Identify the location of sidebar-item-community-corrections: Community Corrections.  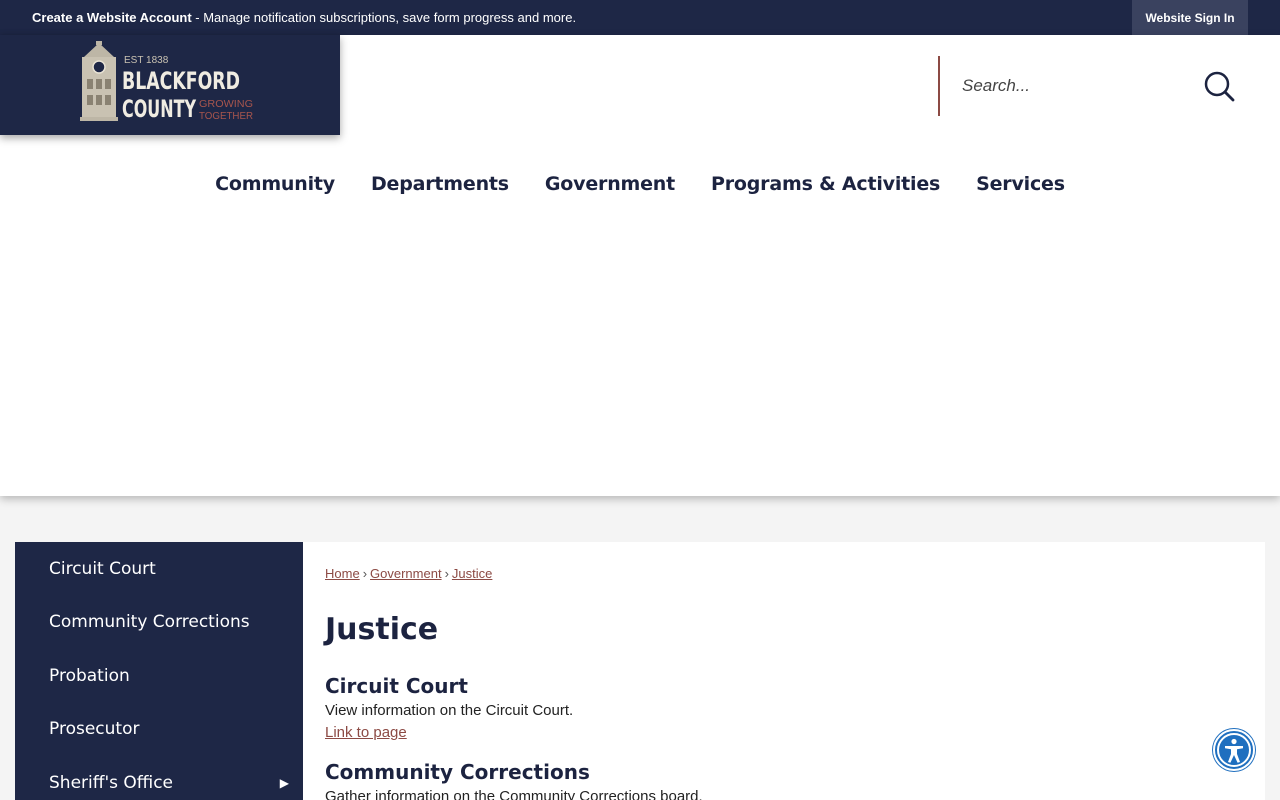
(159, 623).